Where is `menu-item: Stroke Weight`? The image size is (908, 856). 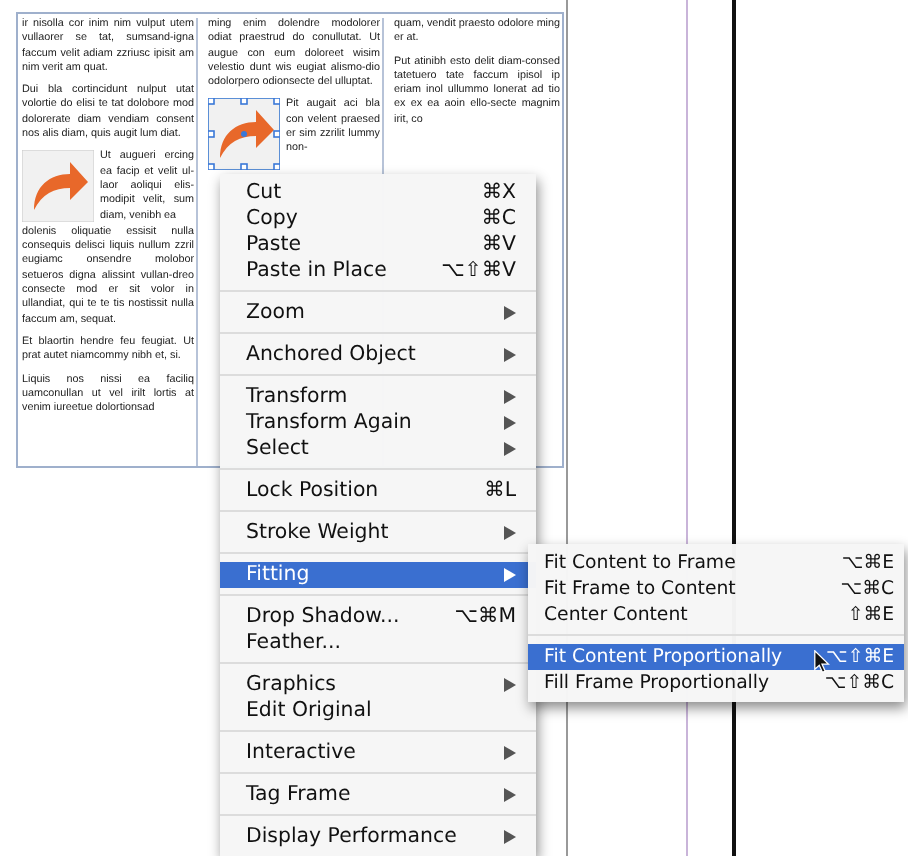
menu-item: Stroke Weight is located at coordinates (378, 533).